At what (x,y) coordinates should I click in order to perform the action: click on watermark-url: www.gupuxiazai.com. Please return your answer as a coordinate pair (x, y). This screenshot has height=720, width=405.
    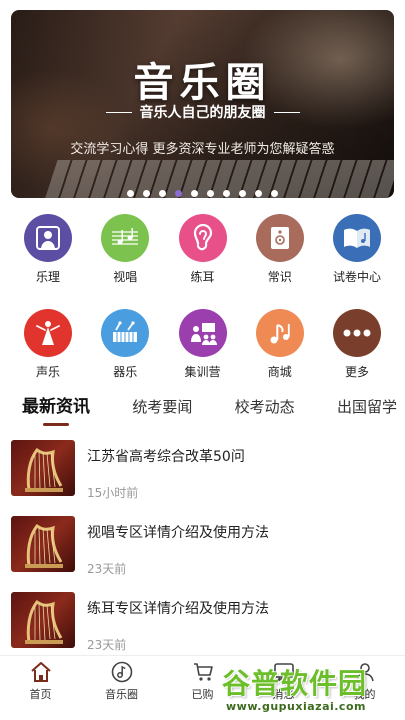
    Looking at the image, I should click on (296, 706).